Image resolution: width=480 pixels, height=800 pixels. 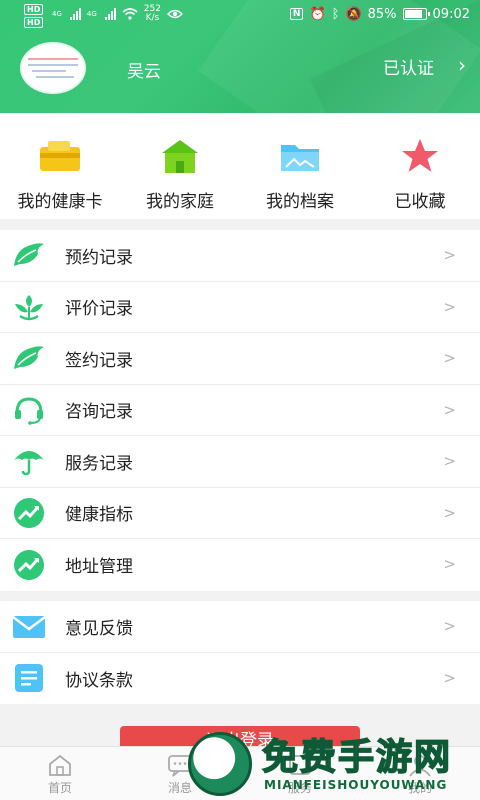 I want to click on clock: 09:02, so click(x=451, y=14).